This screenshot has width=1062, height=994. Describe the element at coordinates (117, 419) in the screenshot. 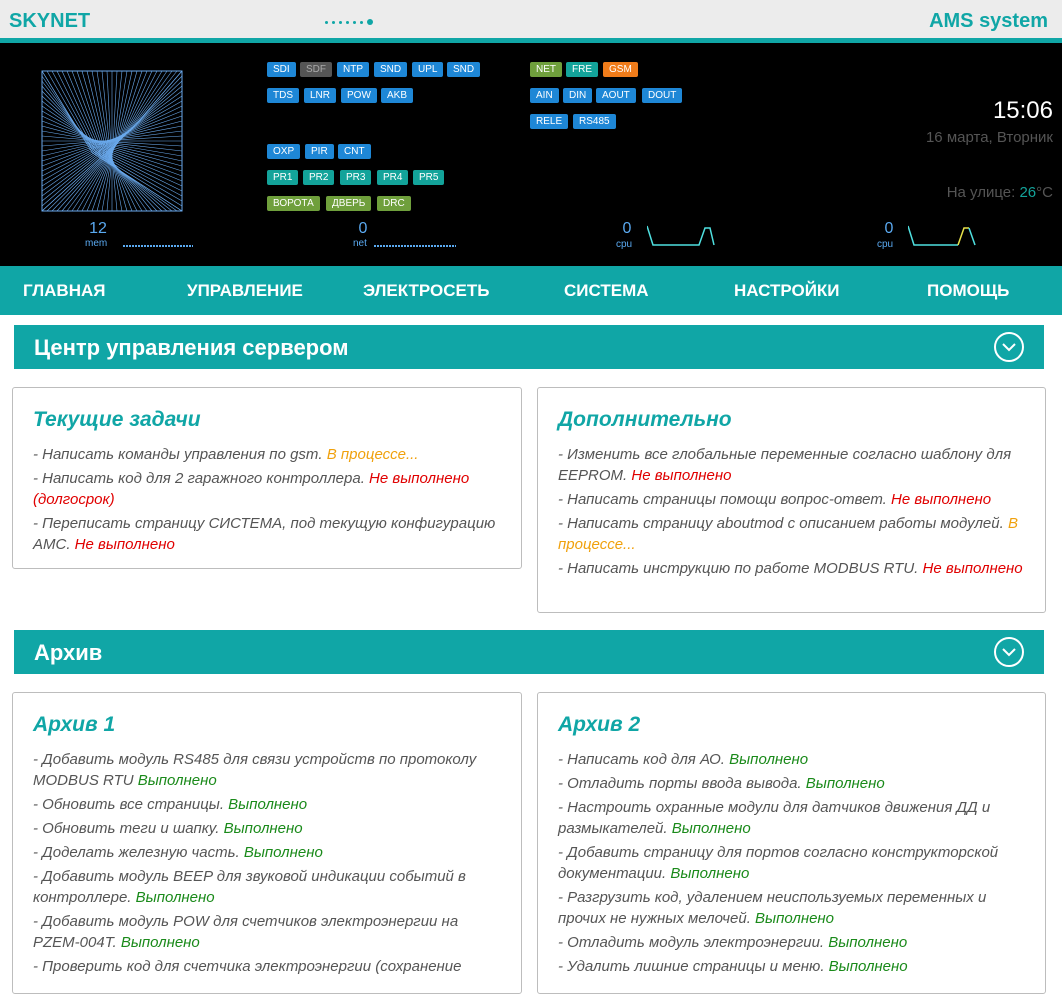

I see `card-title-current: Текущие задачи` at that location.